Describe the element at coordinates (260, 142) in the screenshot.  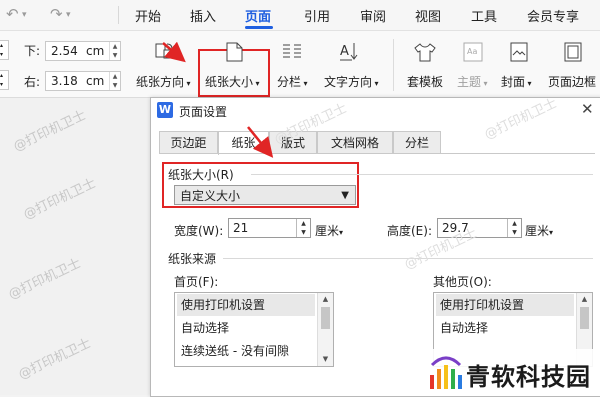
I see `arrow-to-paper-size-section` at that location.